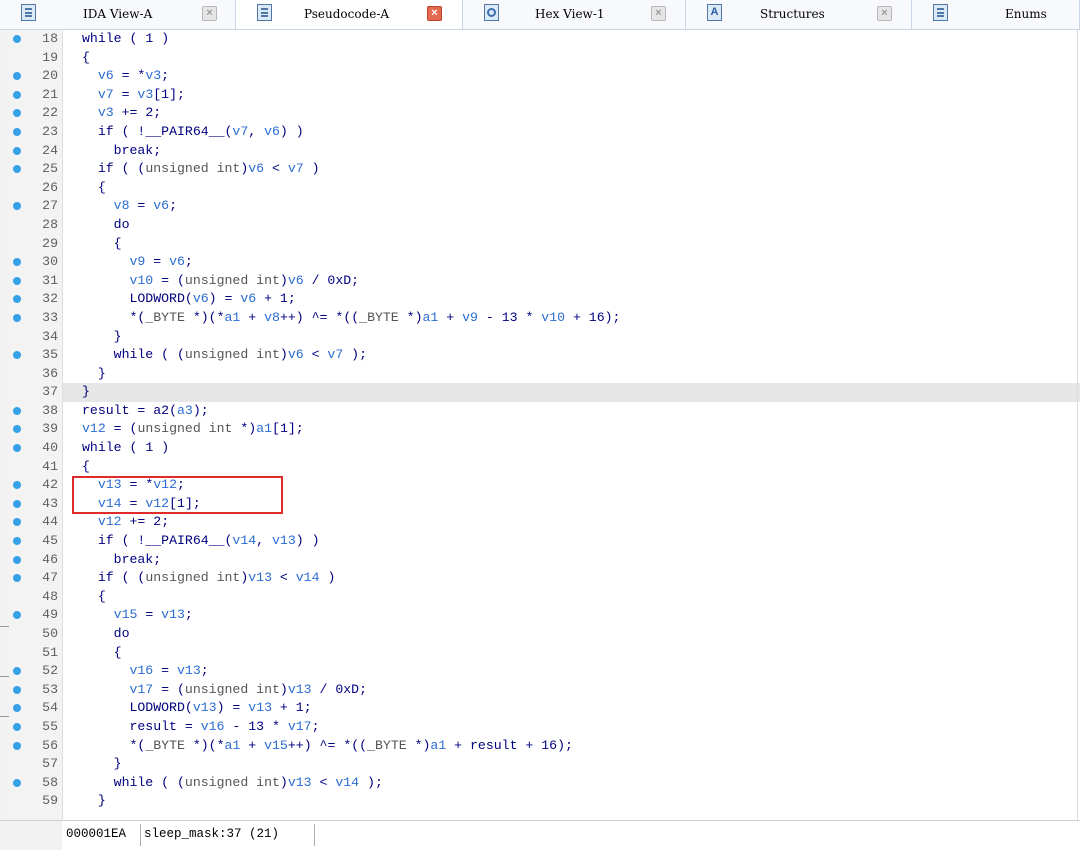 This screenshot has width=1080, height=850. I want to click on tab-enums: Enums, so click(996, 14).